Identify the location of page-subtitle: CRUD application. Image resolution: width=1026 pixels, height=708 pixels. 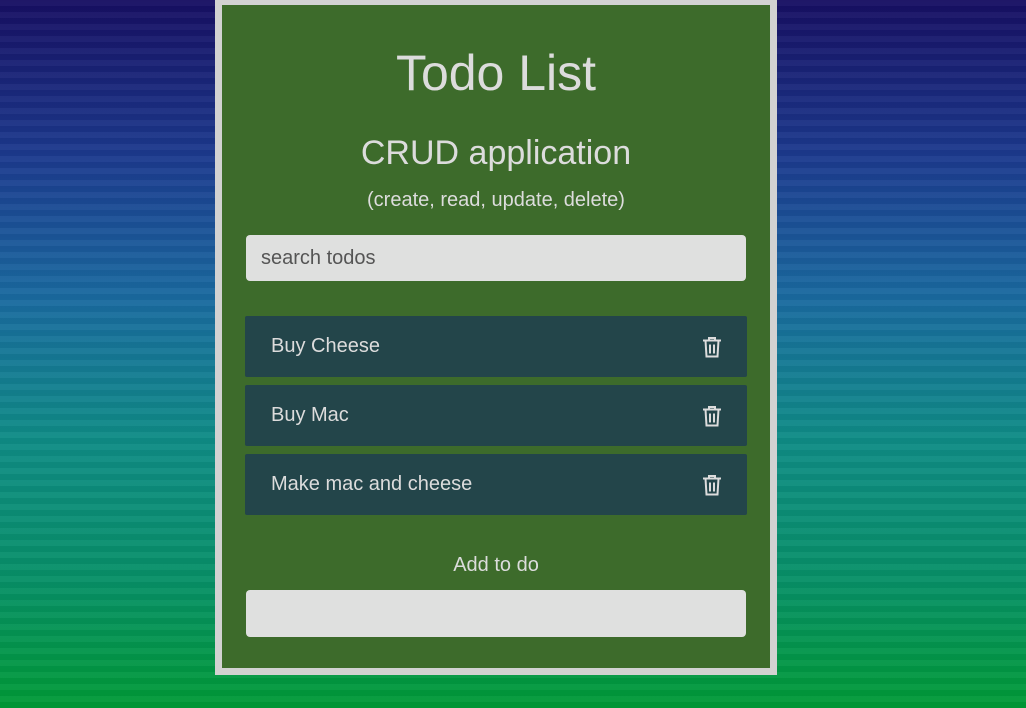
(496, 153).